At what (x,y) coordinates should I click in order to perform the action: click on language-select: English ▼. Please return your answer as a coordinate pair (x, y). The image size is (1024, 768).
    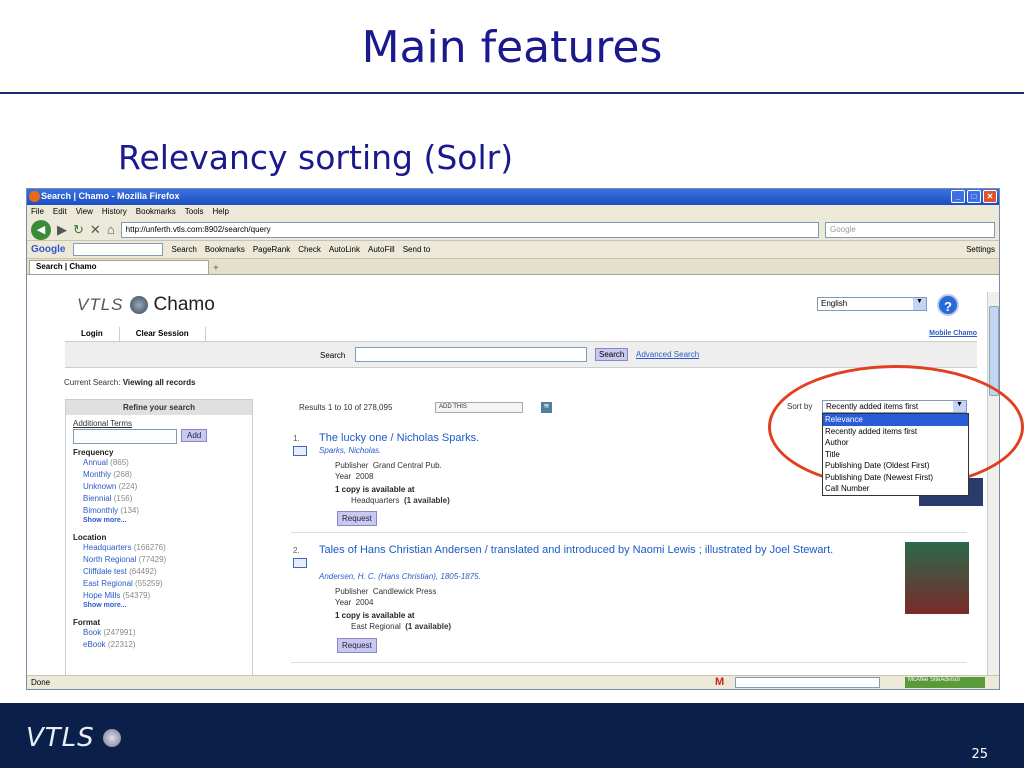
    Looking at the image, I should click on (872, 304).